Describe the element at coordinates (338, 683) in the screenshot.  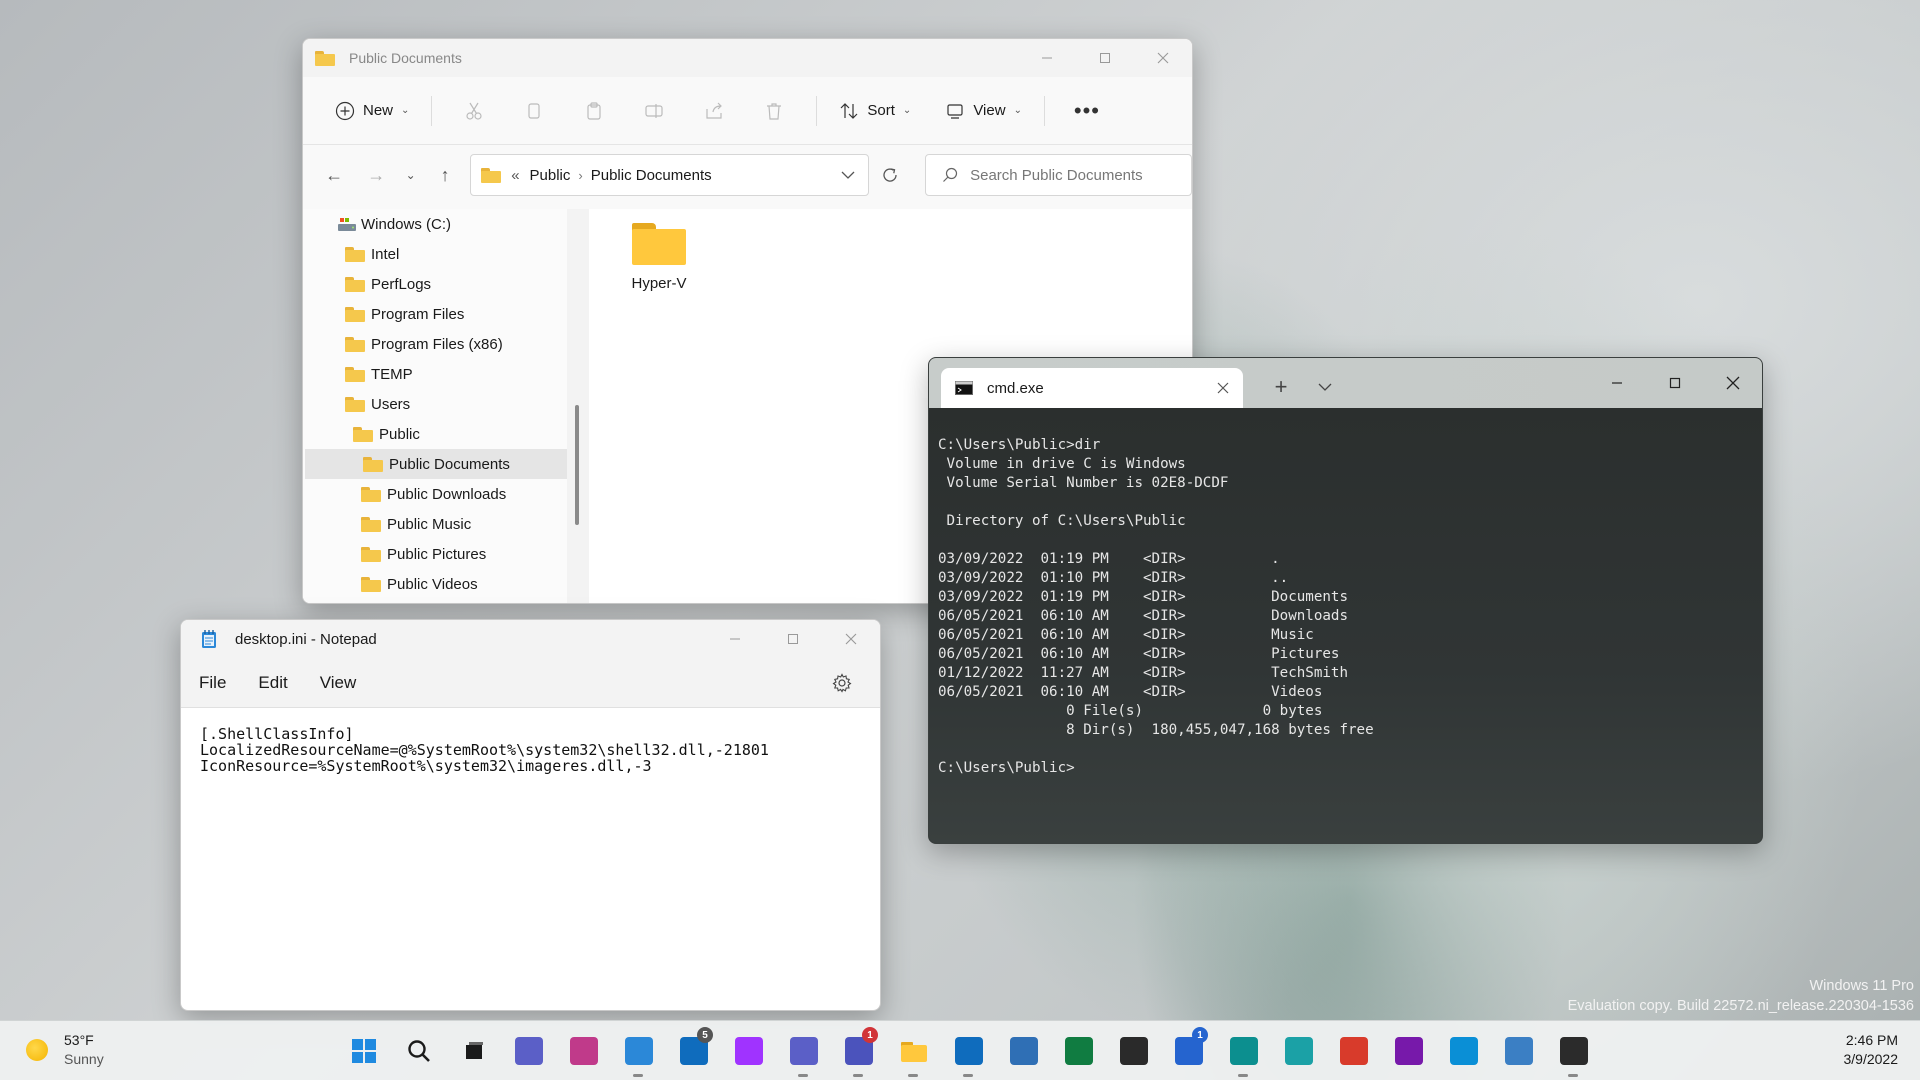
I see `menu-view: View` at that location.